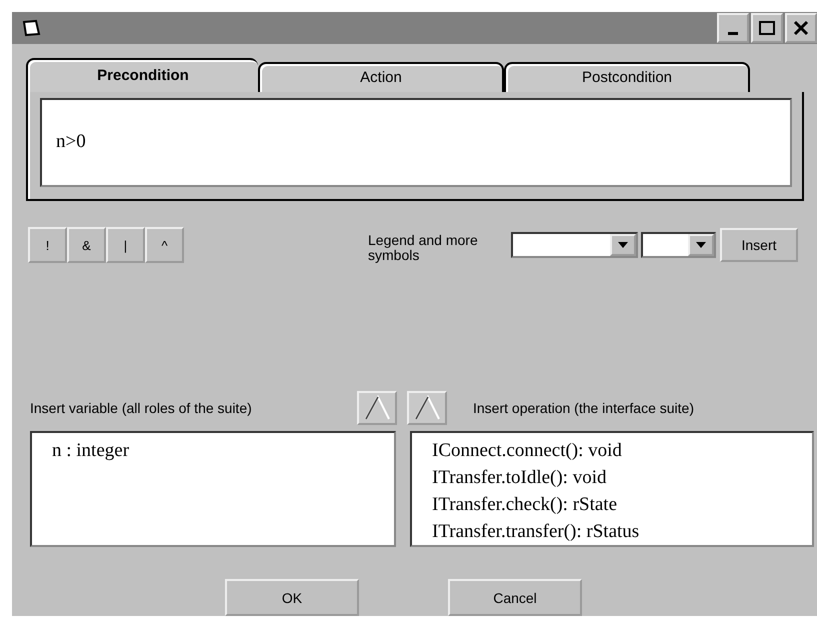 The height and width of the screenshot is (629, 817). What do you see at coordinates (515, 597) in the screenshot?
I see `dialog-button: Cancel` at bounding box center [515, 597].